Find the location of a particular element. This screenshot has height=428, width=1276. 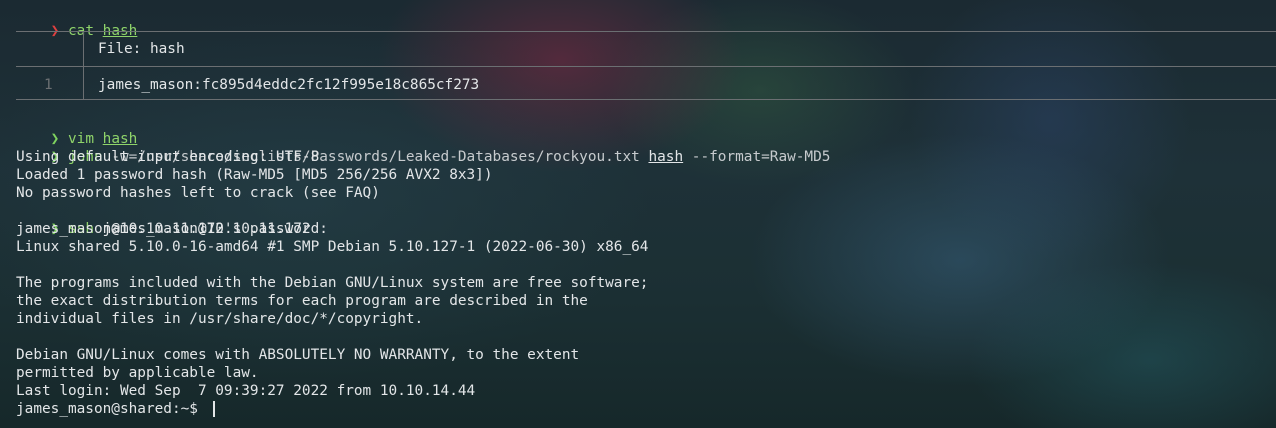

command-line-ssh: ❯ ssh james_mason@10.10.11.172 is located at coordinates (163, 219).